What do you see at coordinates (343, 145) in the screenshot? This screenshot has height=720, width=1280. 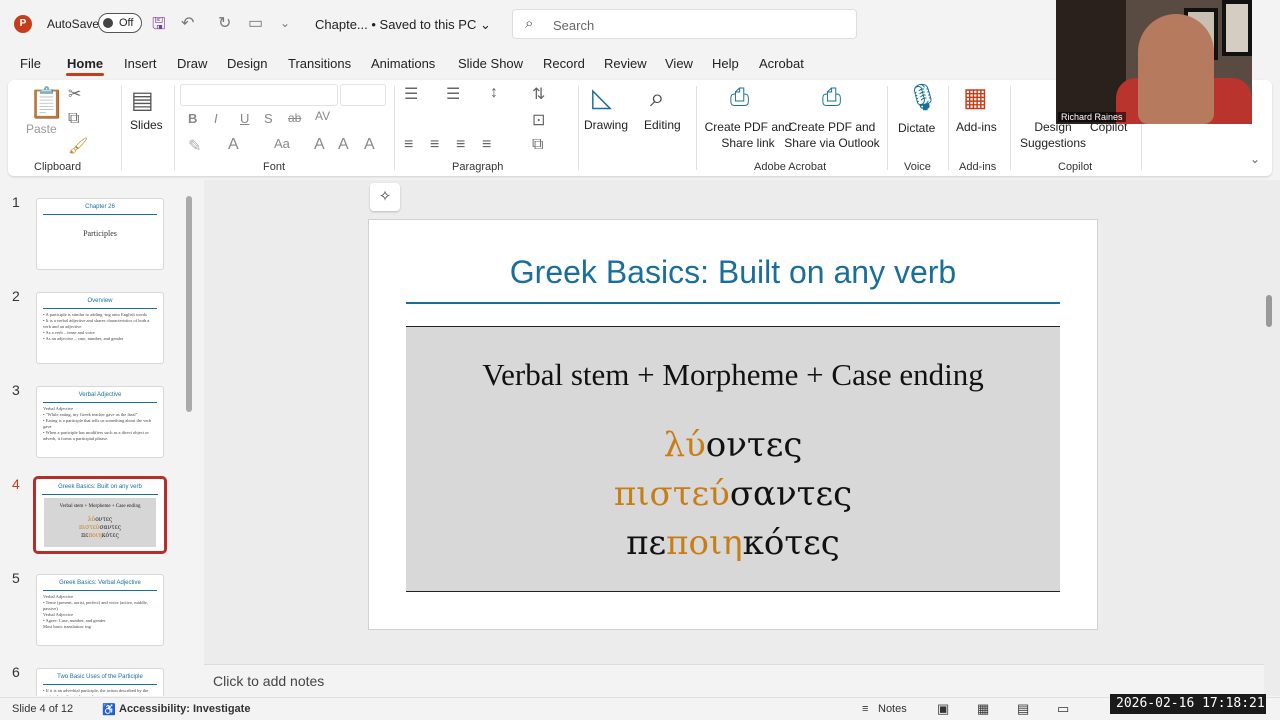 I see `decrease-font-icon: A` at bounding box center [343, 145].